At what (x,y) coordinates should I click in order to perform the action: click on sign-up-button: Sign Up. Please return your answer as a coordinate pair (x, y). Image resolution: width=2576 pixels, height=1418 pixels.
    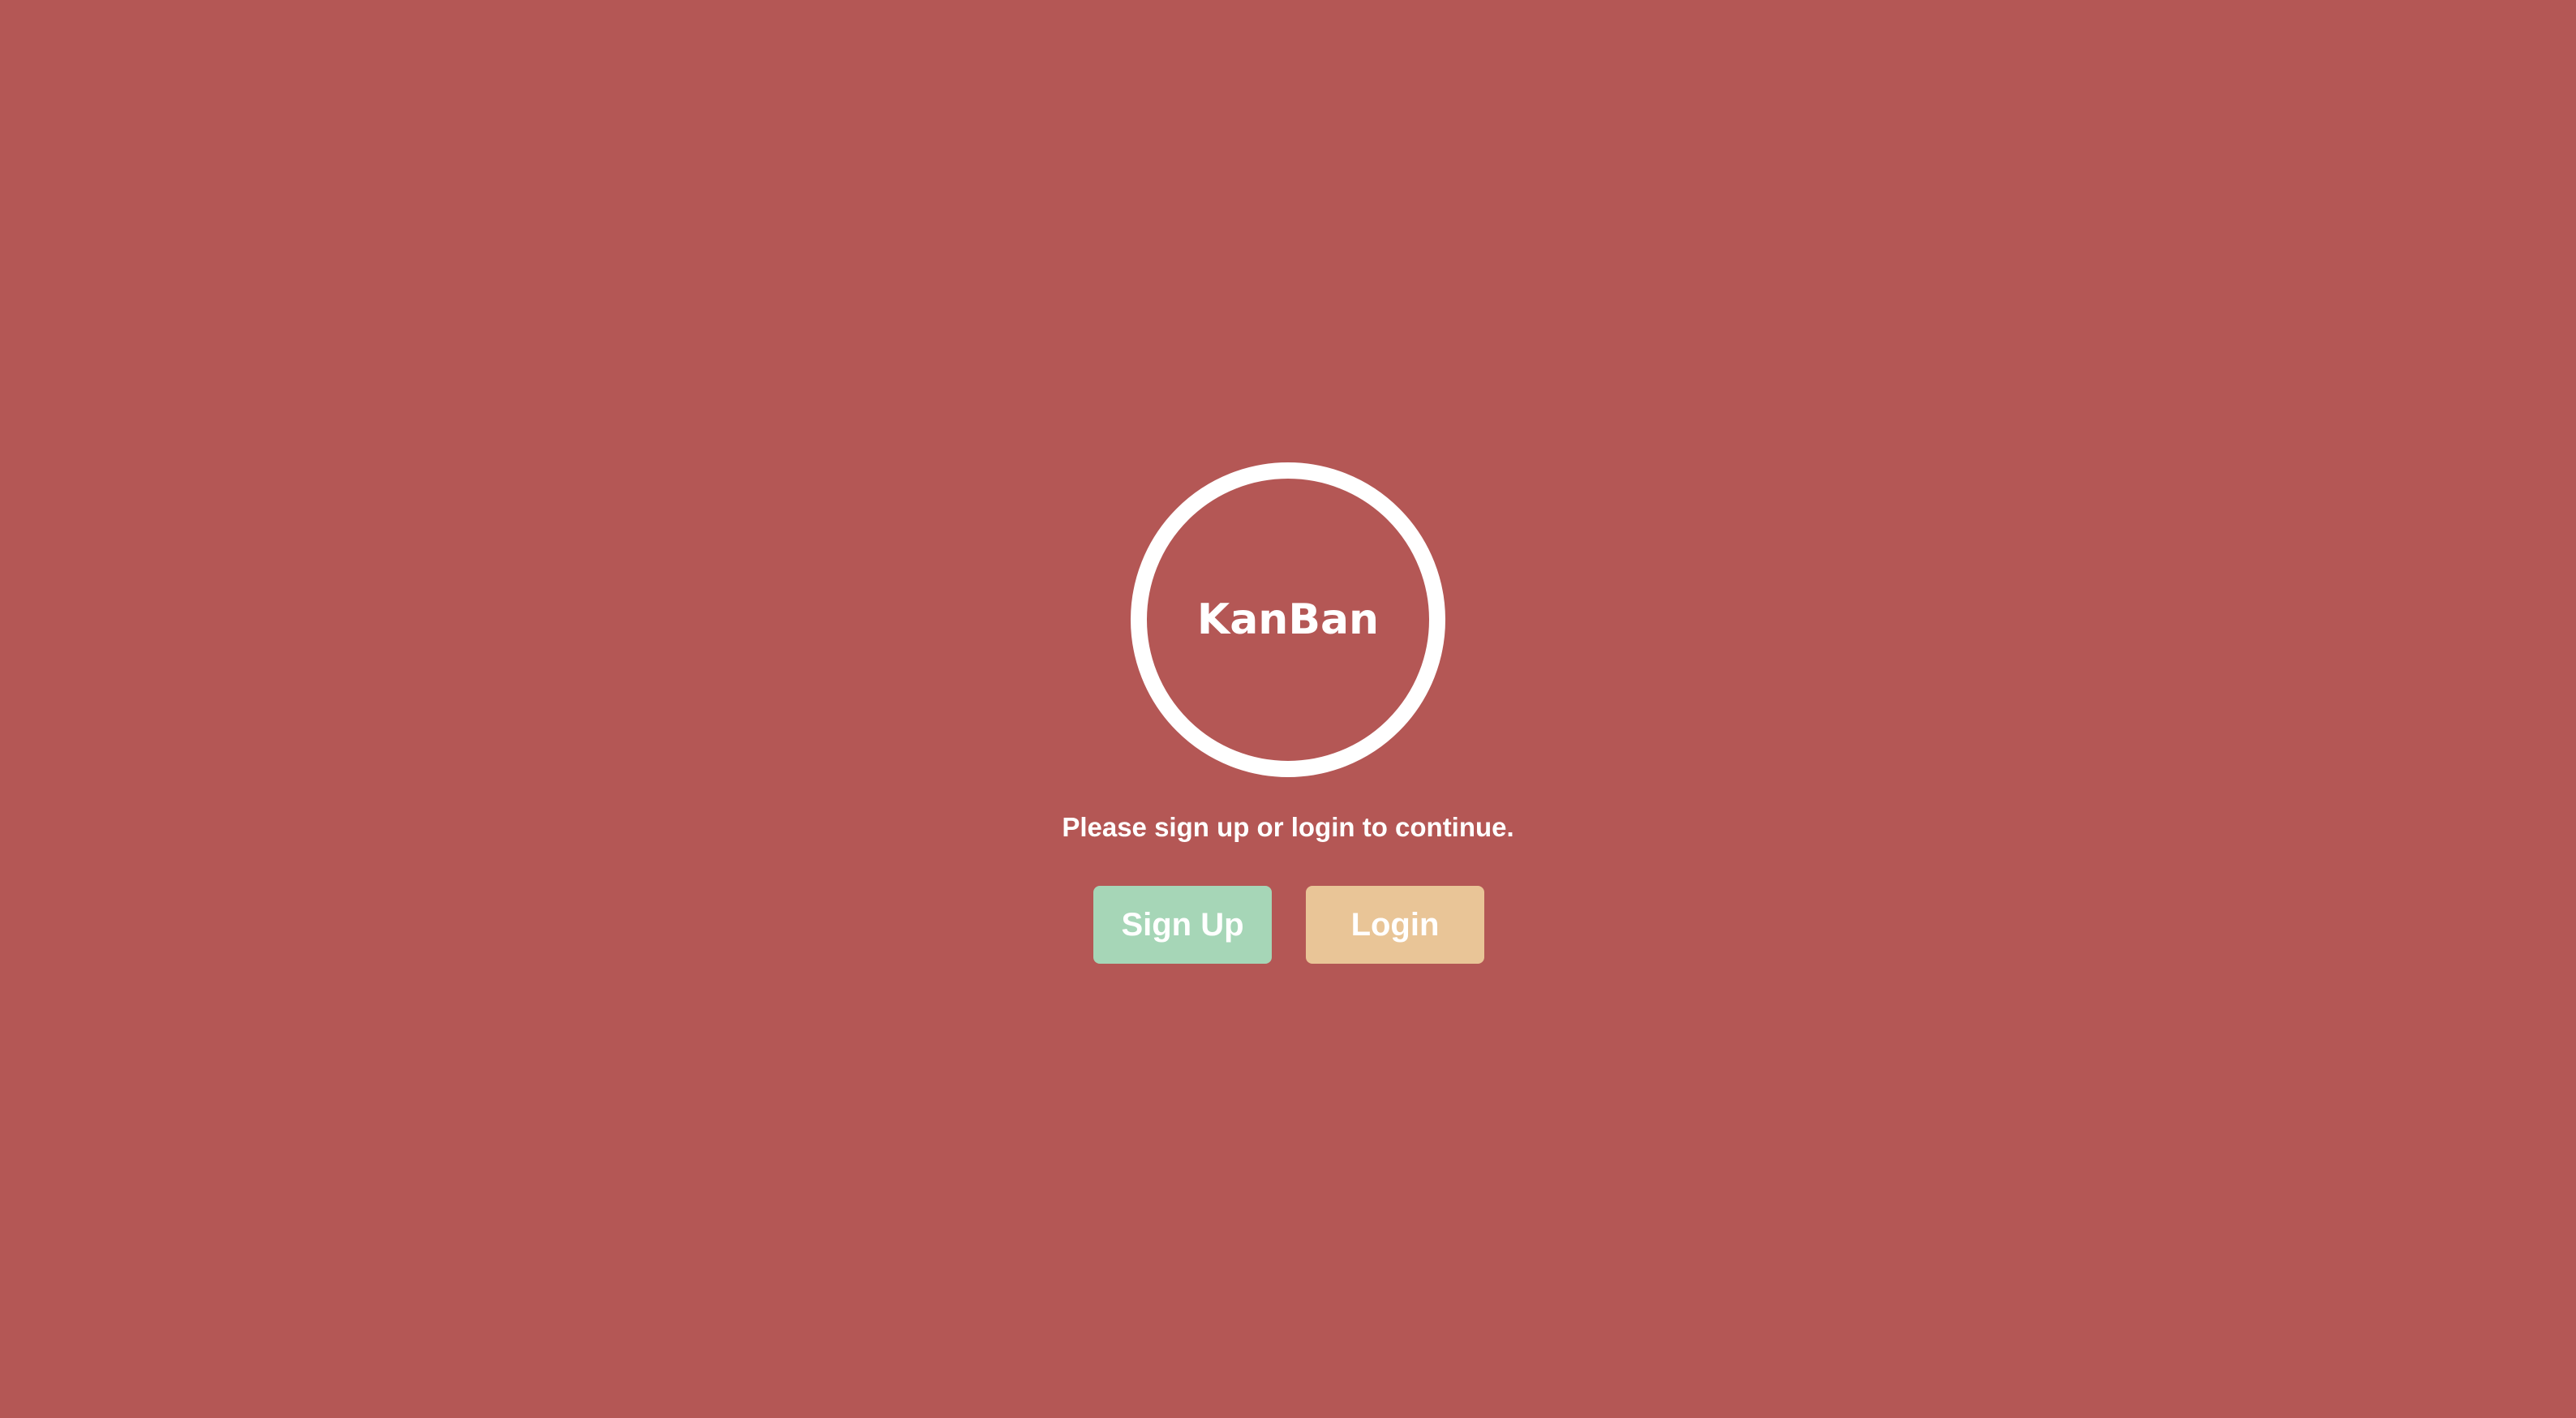
    Looking at the image, I should click on (1182, 925).